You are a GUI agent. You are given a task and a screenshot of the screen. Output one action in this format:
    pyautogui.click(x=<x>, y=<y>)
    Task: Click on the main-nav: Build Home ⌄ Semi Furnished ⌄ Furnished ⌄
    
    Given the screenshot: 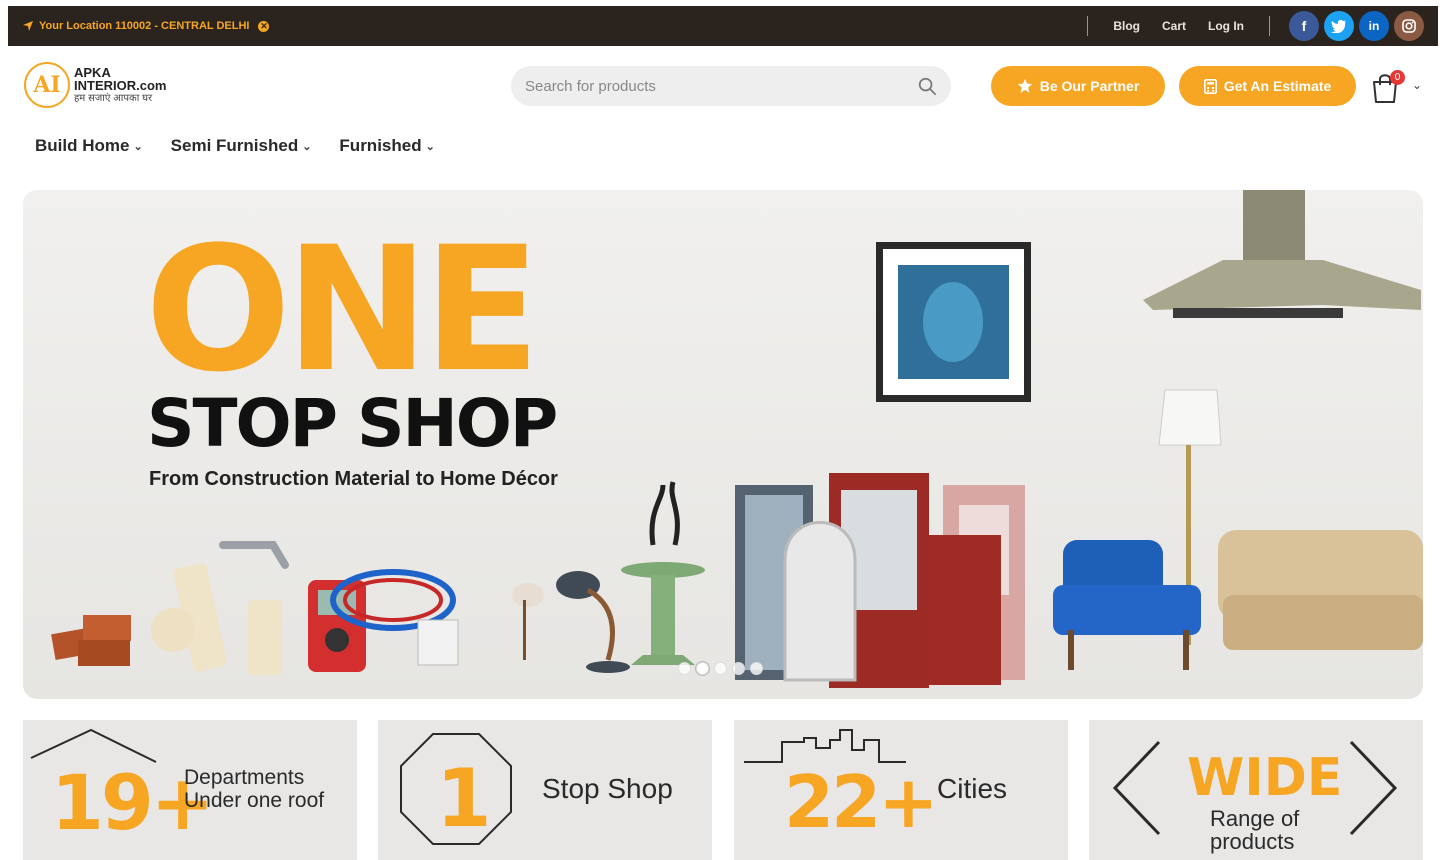 What is the action you would take?
    pyautogui.click(x=235, y=146)
    